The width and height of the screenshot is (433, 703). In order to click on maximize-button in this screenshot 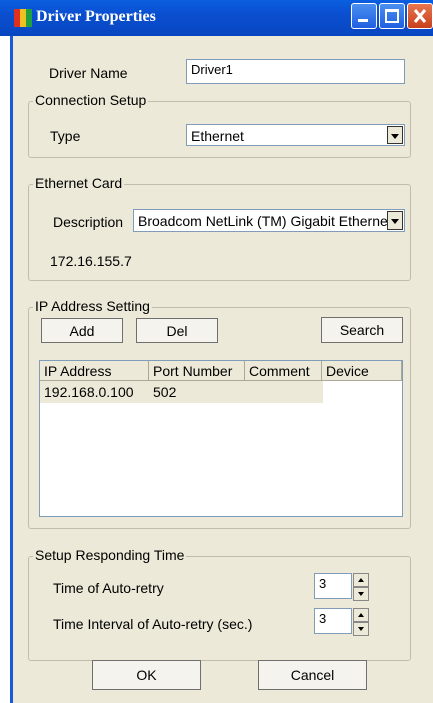, I will do `click(392, 16)`.